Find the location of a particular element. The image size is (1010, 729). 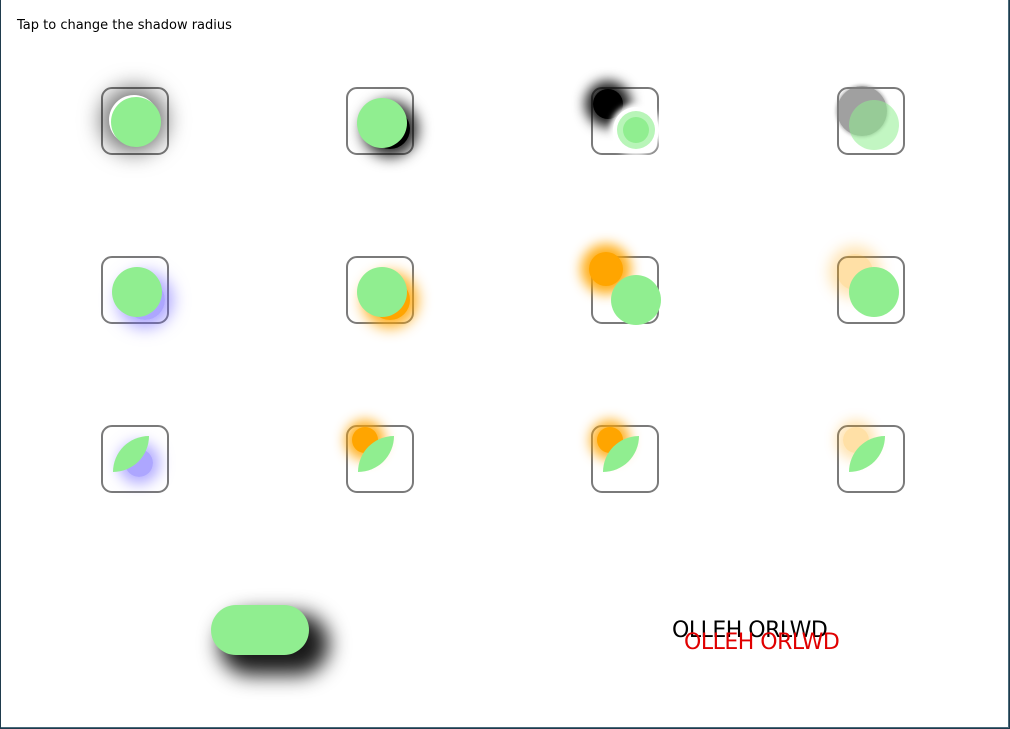

shadow-text-red: OLLEH ORLWD is located at coordinates (762, 642).